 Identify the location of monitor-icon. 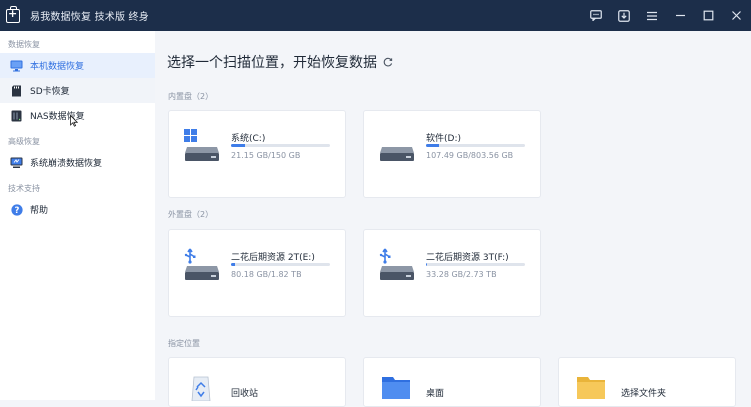
(16, 66).